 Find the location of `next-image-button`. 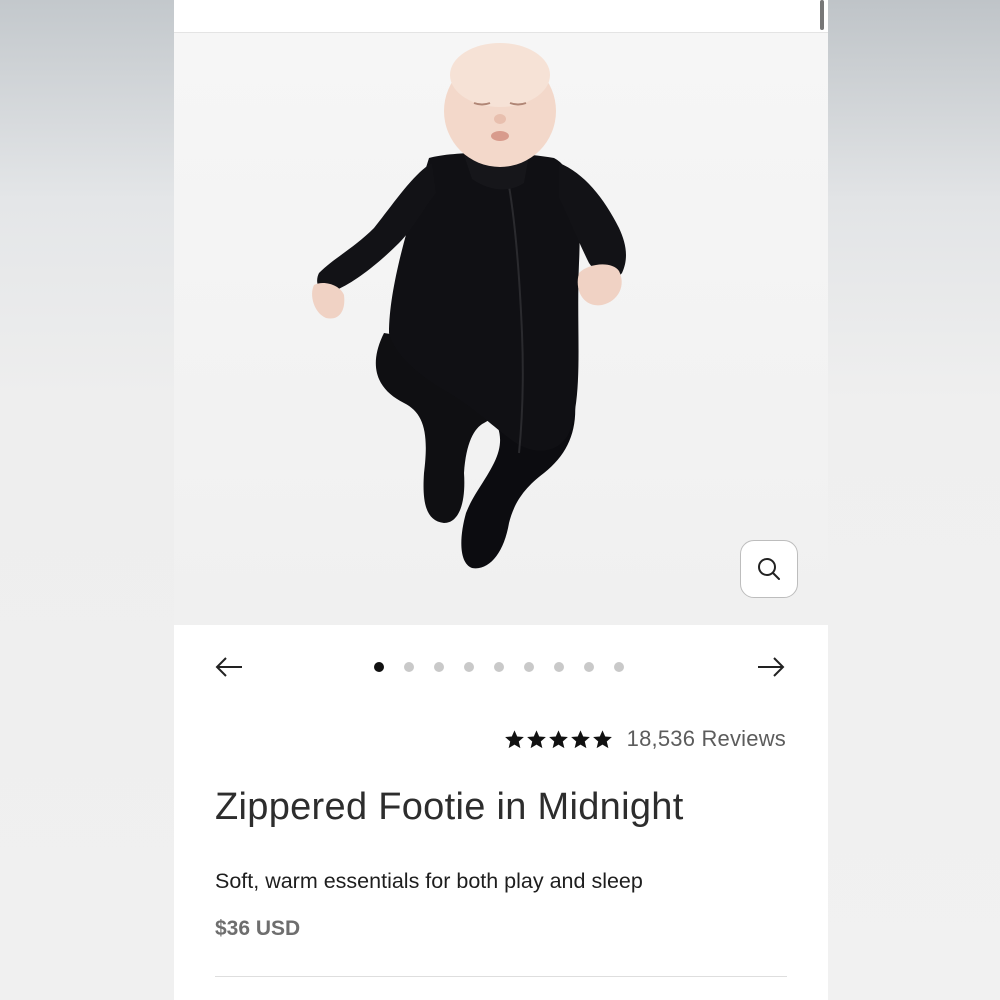

next-image-button is located at coordinates (771, 667).